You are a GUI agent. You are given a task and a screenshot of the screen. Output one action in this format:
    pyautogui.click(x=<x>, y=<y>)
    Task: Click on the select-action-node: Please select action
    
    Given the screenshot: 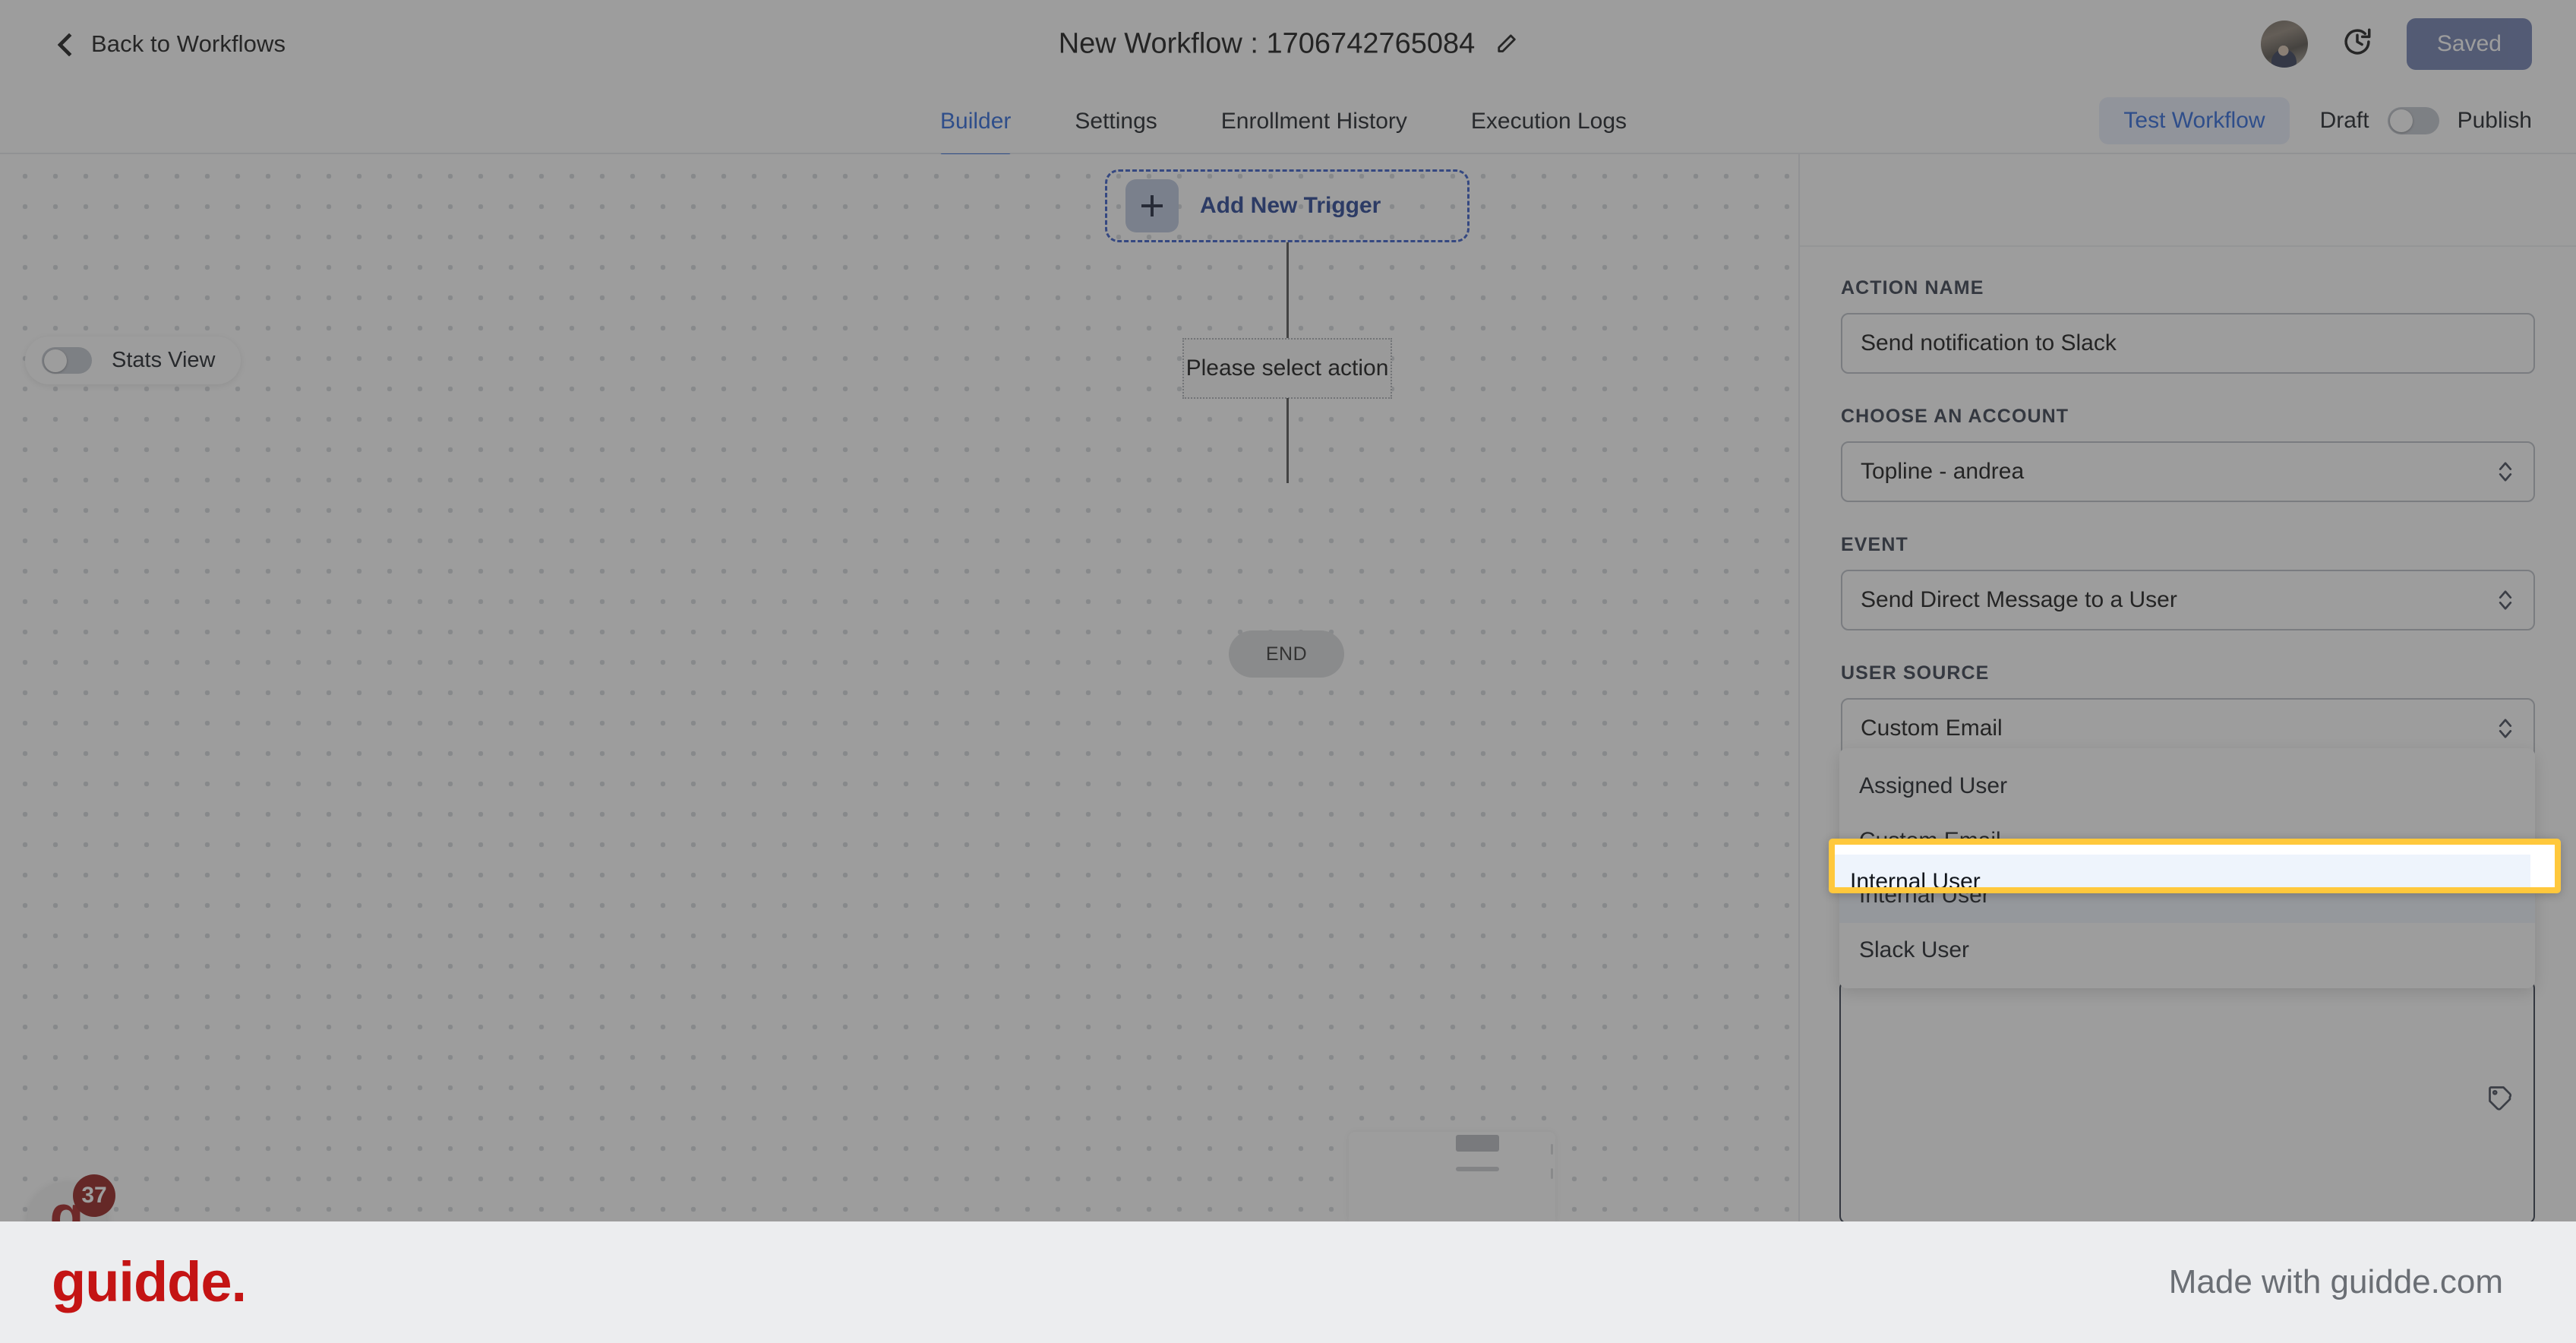 What is the action you would take?
    pyautogui.click(x=1287, y=368)
    